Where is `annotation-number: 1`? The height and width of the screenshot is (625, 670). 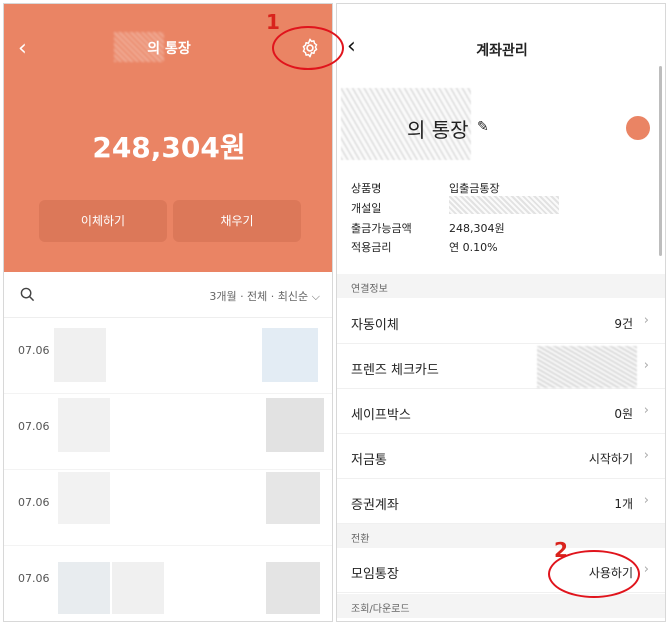 annotation-number: 1 is located at coordinates (273, 22).